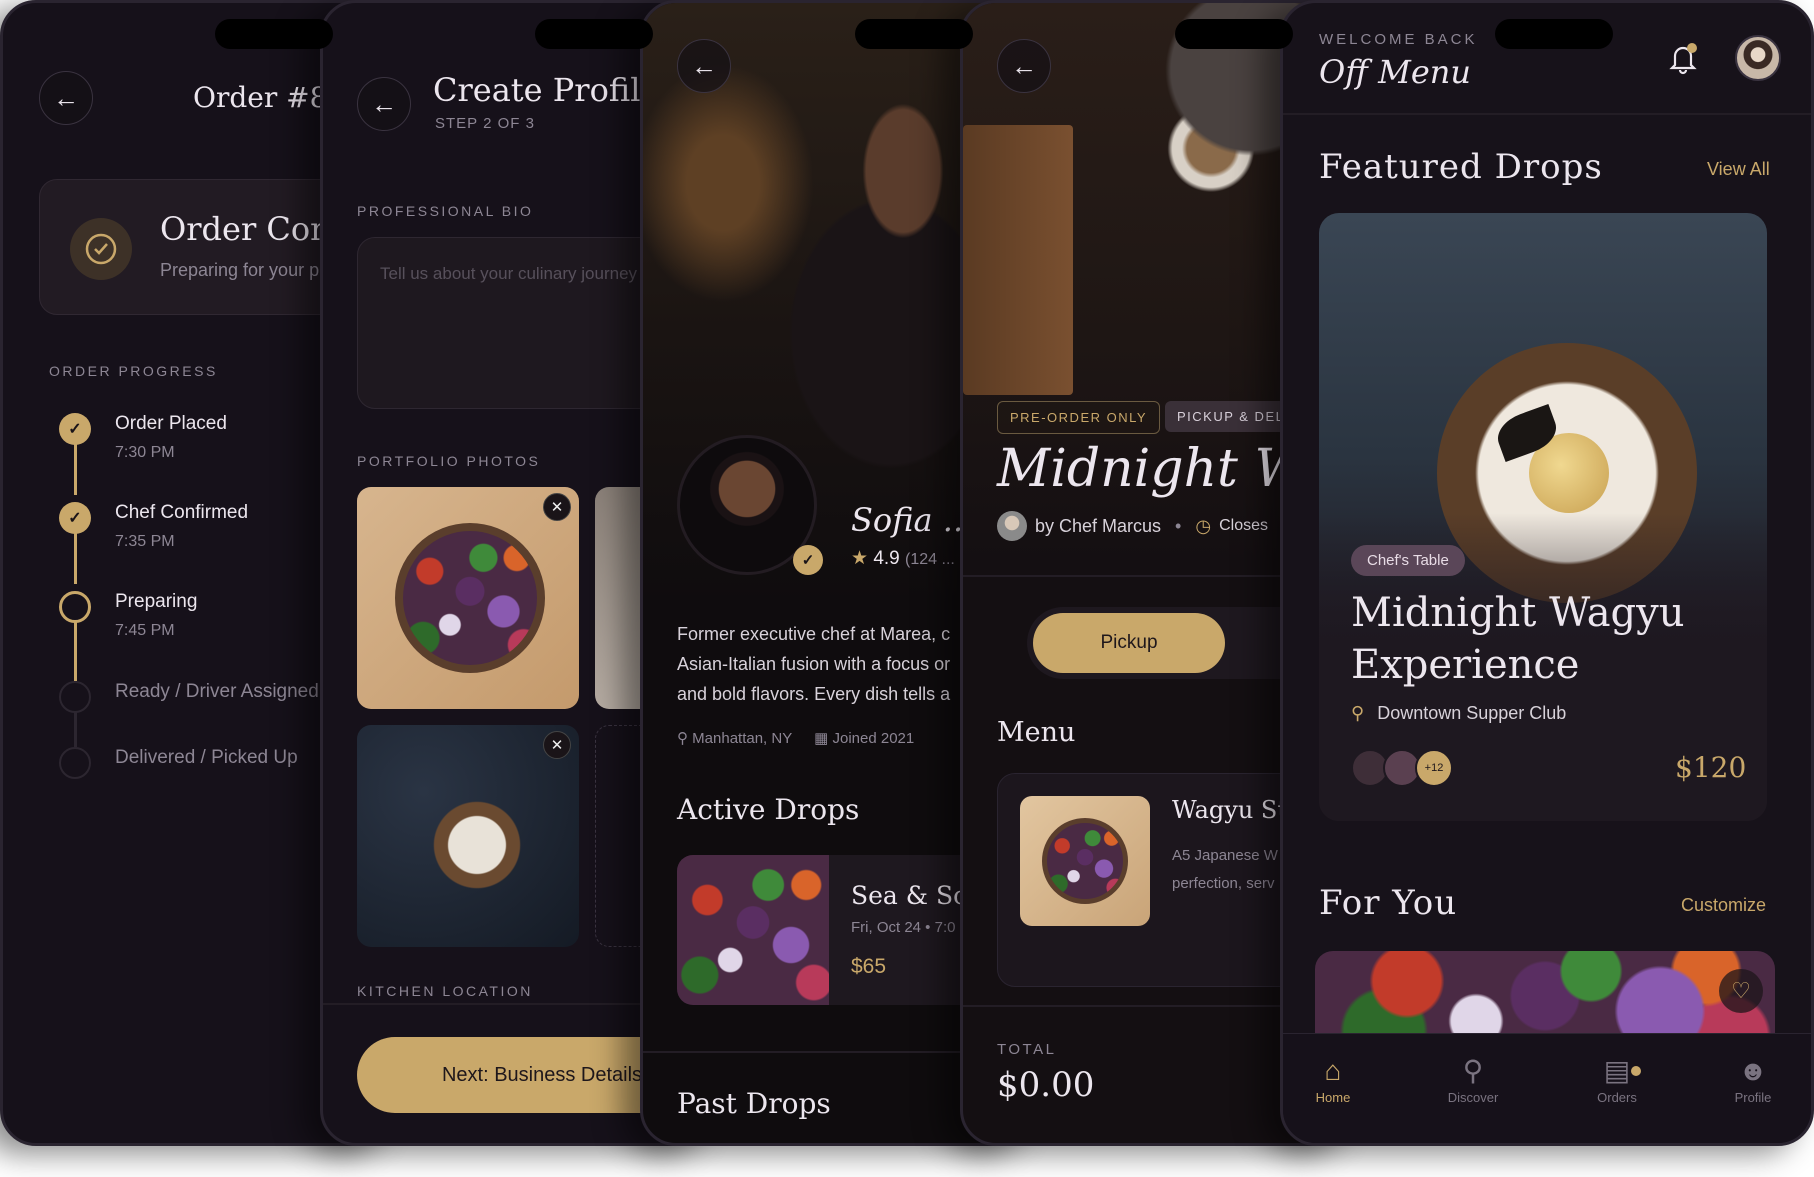 The image size is (1814, 1177). Describe the element at coordinates (1098, 525) in the screenshot. I see `chef-name: by Chef Marcus` at that location.